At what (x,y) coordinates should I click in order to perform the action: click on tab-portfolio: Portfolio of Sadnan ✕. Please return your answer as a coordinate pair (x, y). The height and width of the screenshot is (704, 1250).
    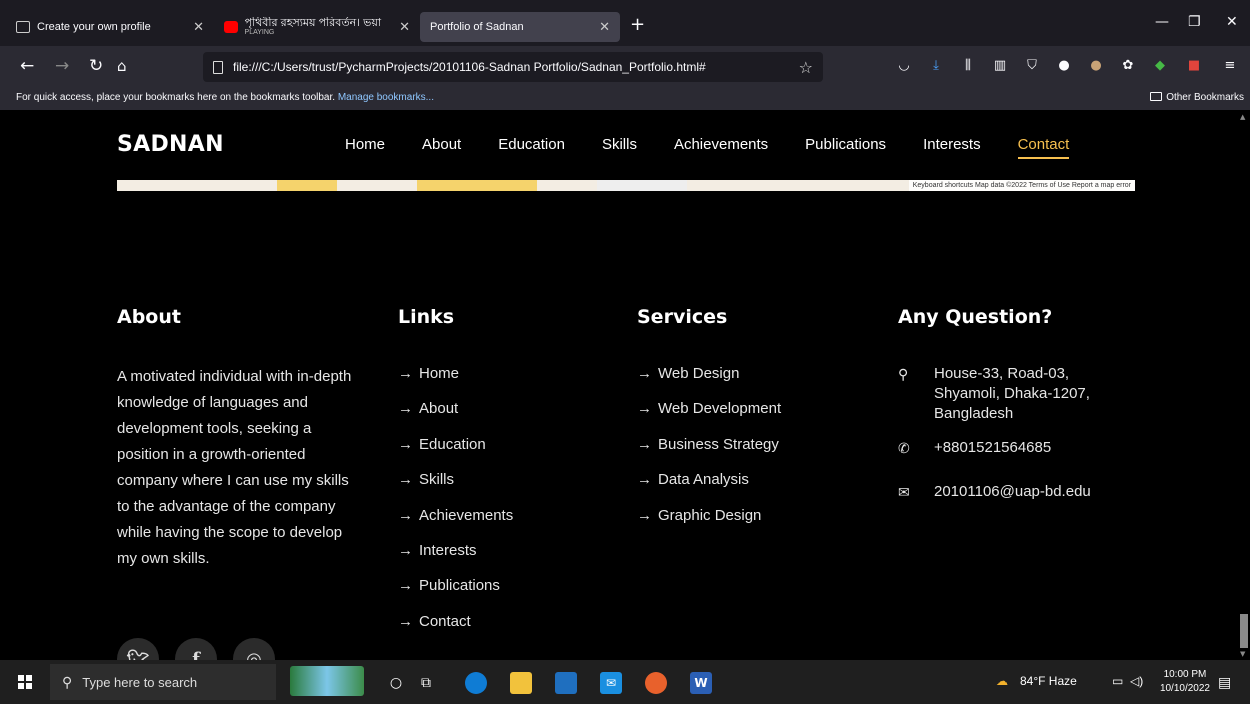
    Looking at the image, I should click on (520, 27).